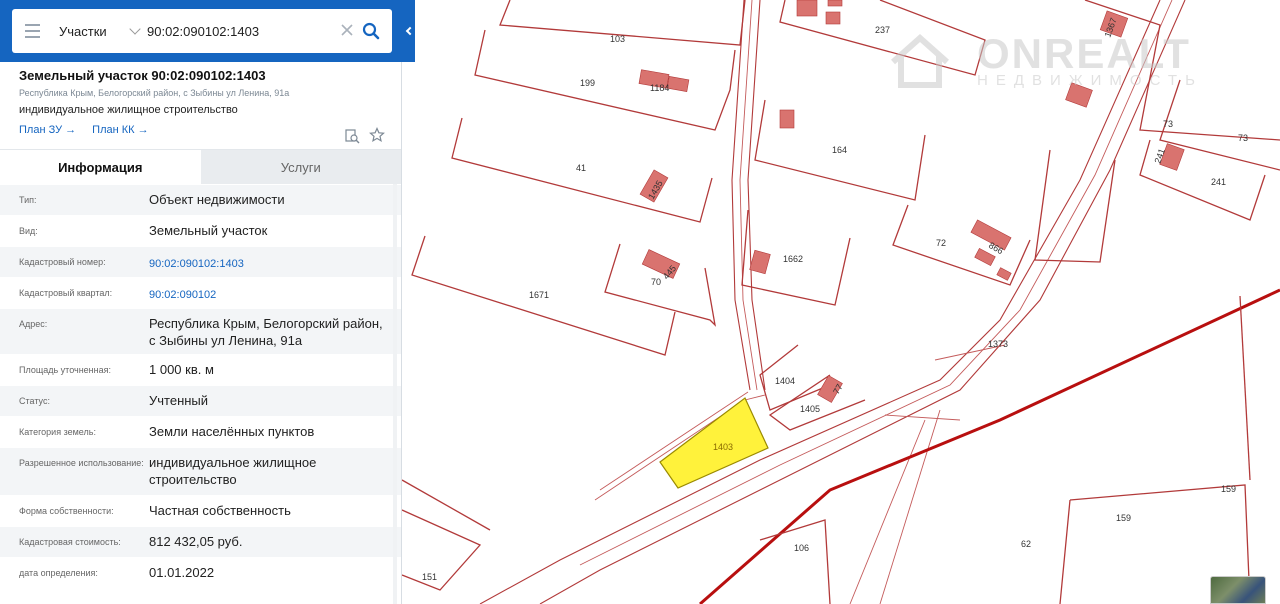 This screenshot has width=1280, height=604. I want to click on panel-tabs: Информация Услуги, so click(200, 167).